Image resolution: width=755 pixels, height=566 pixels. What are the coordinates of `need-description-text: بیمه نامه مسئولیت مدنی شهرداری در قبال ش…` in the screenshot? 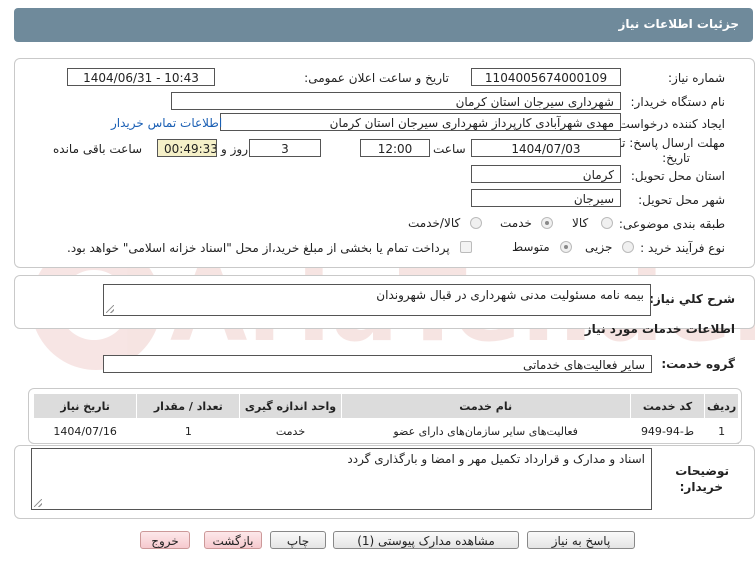 It's located at (510, 295).